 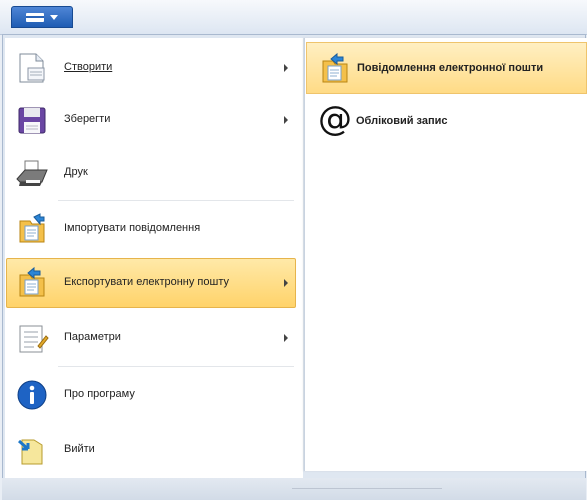 What do you see at coordinates (35, 17) in the screenshot?
I see `menu-icon` at bounding box center [35, 17].